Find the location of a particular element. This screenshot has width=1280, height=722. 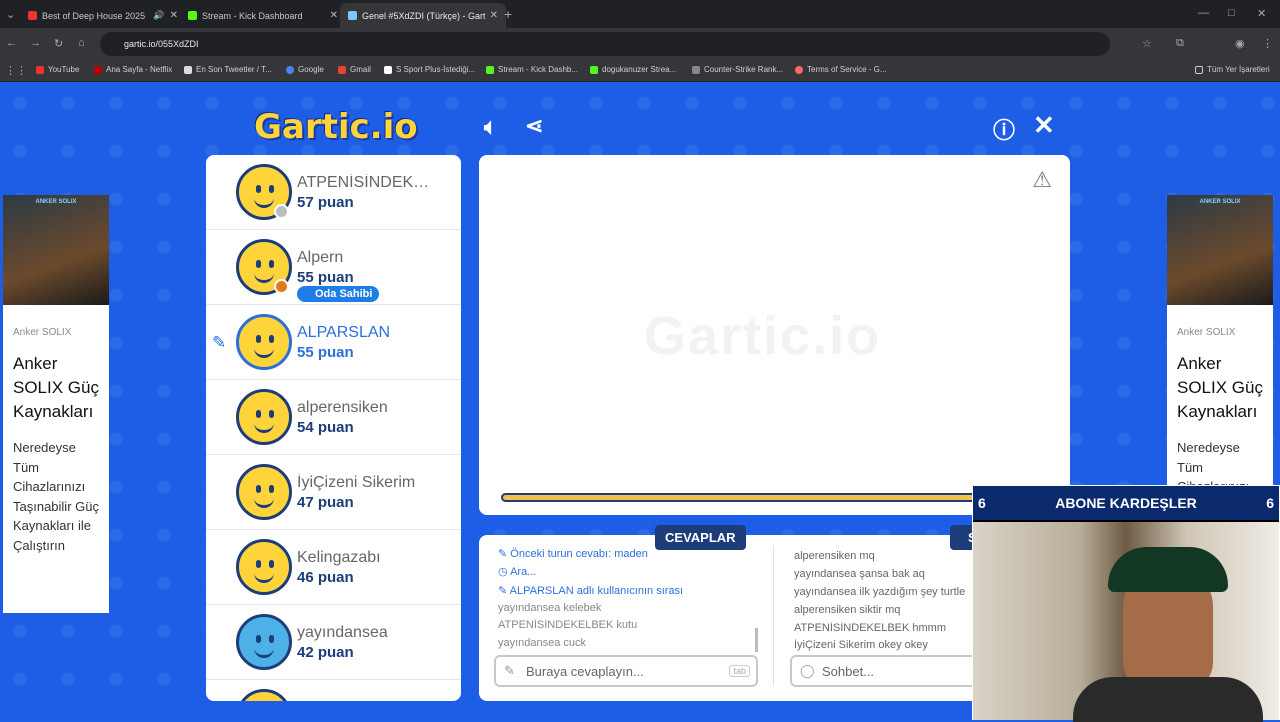

bookmark-label: Tüm Yer İşaretleri is located at coordinates (1238, 69).